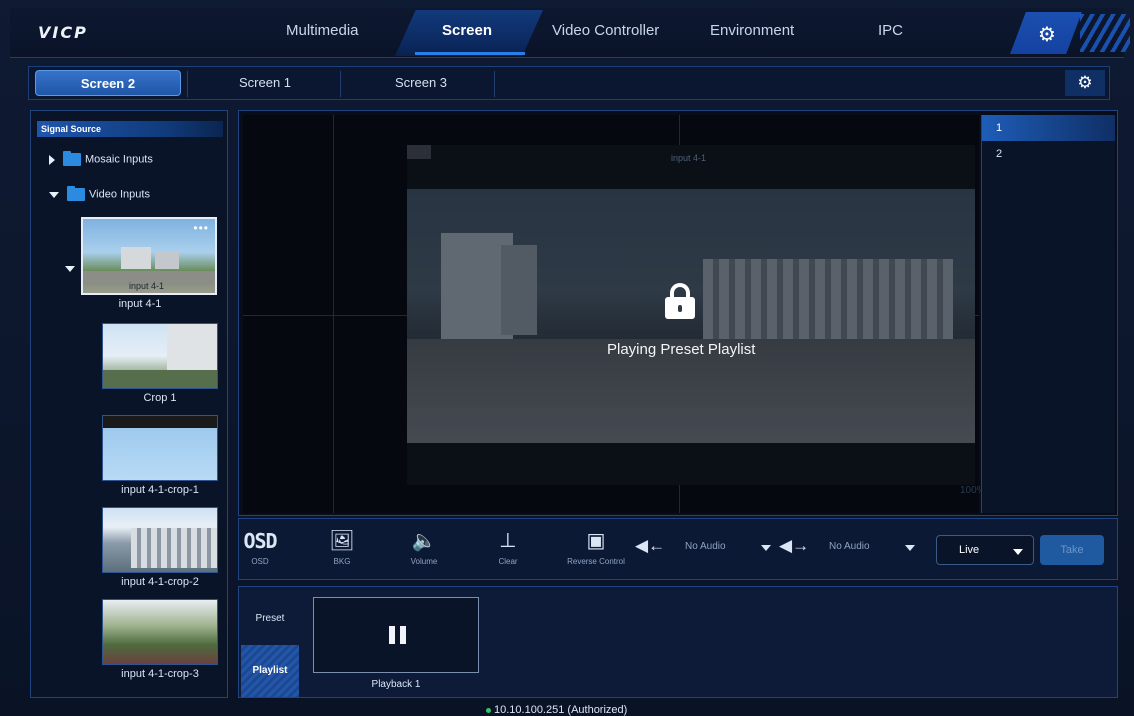  I want to click on reverse-control-button: ▣ Reverse Control, so click(596, 547).